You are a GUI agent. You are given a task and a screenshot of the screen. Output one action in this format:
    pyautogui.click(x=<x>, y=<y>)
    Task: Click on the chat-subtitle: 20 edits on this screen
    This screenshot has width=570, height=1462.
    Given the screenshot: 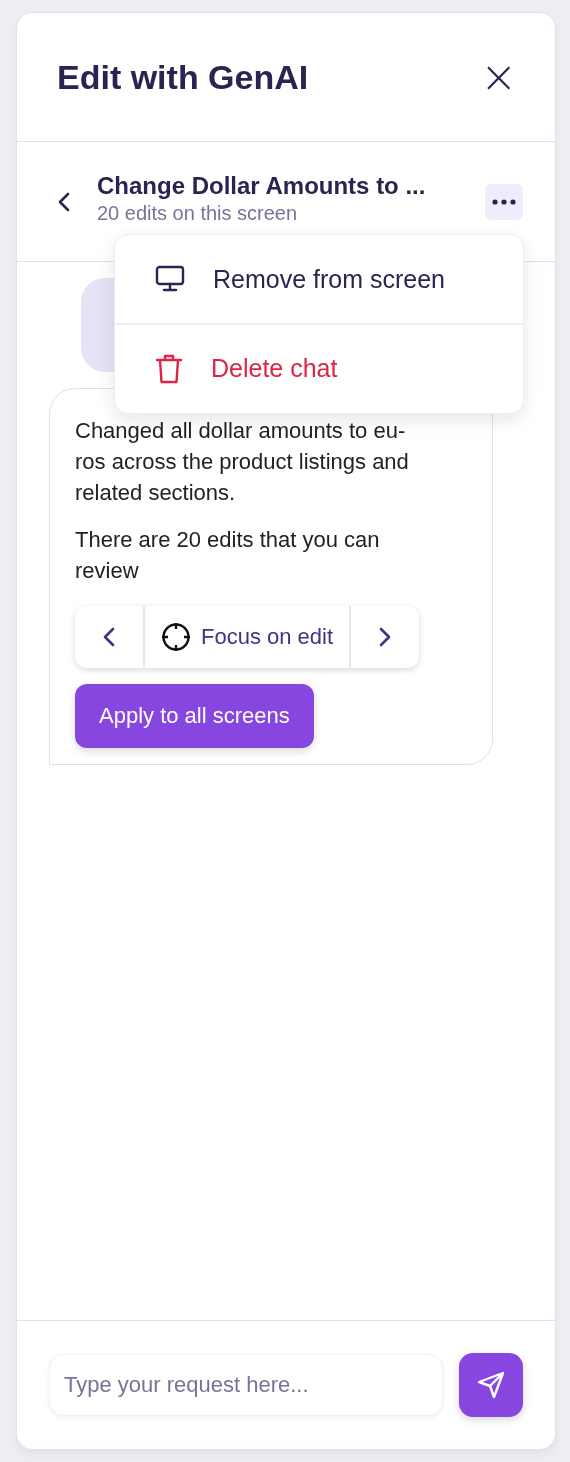 What is the action you would take?
    pyautogui.click(x=198, y=213)
    